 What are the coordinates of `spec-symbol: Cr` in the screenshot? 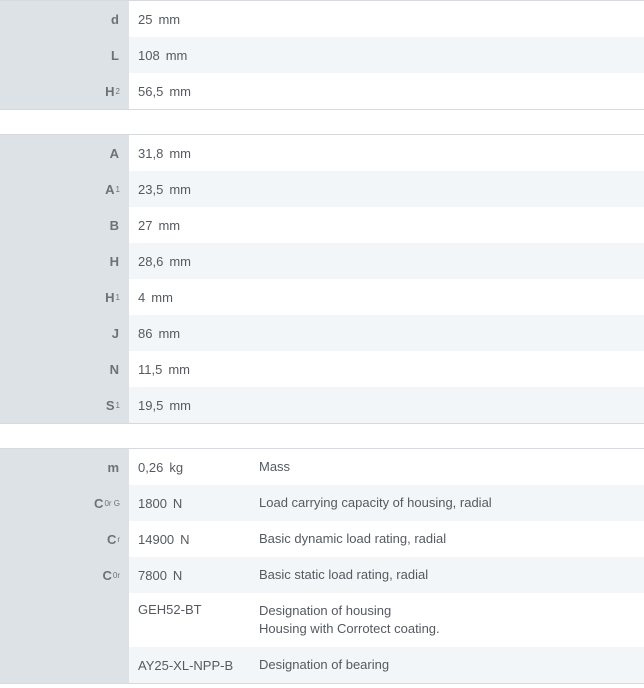 It's located at (64, 539).